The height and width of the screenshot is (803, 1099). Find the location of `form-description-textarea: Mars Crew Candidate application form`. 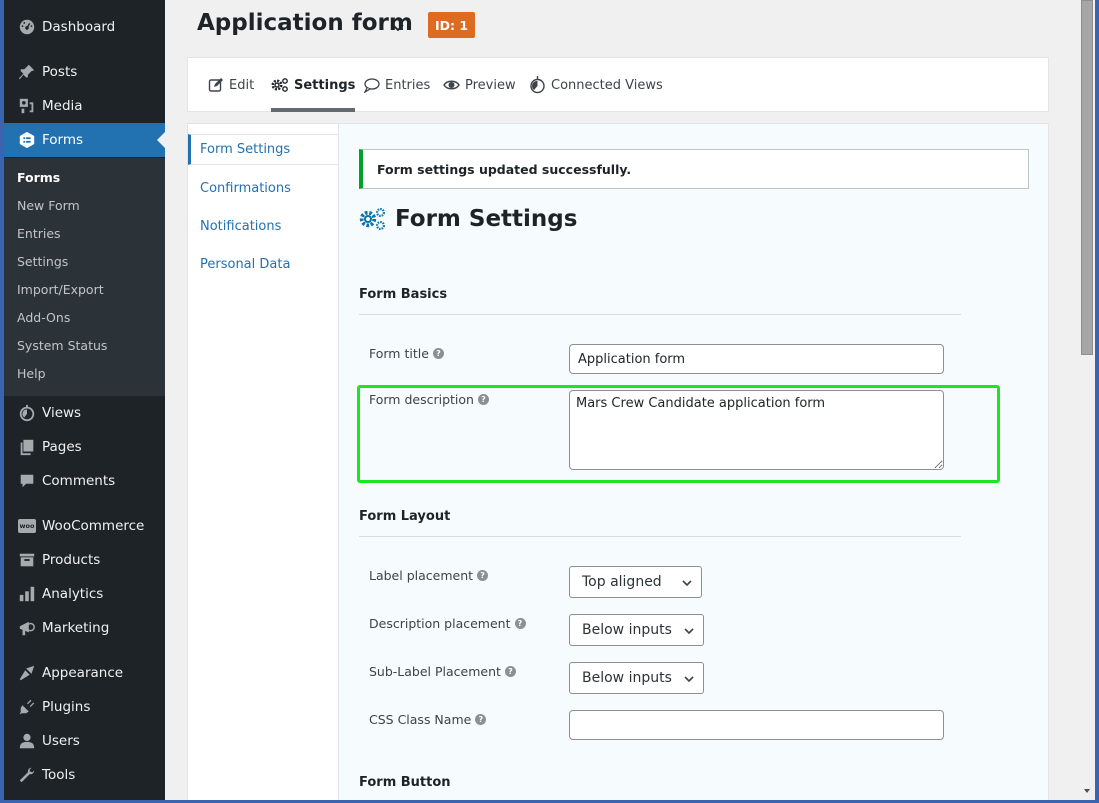

form-description-textarea: Mars Crew Candidate application form is located at coordinates (756, 430).